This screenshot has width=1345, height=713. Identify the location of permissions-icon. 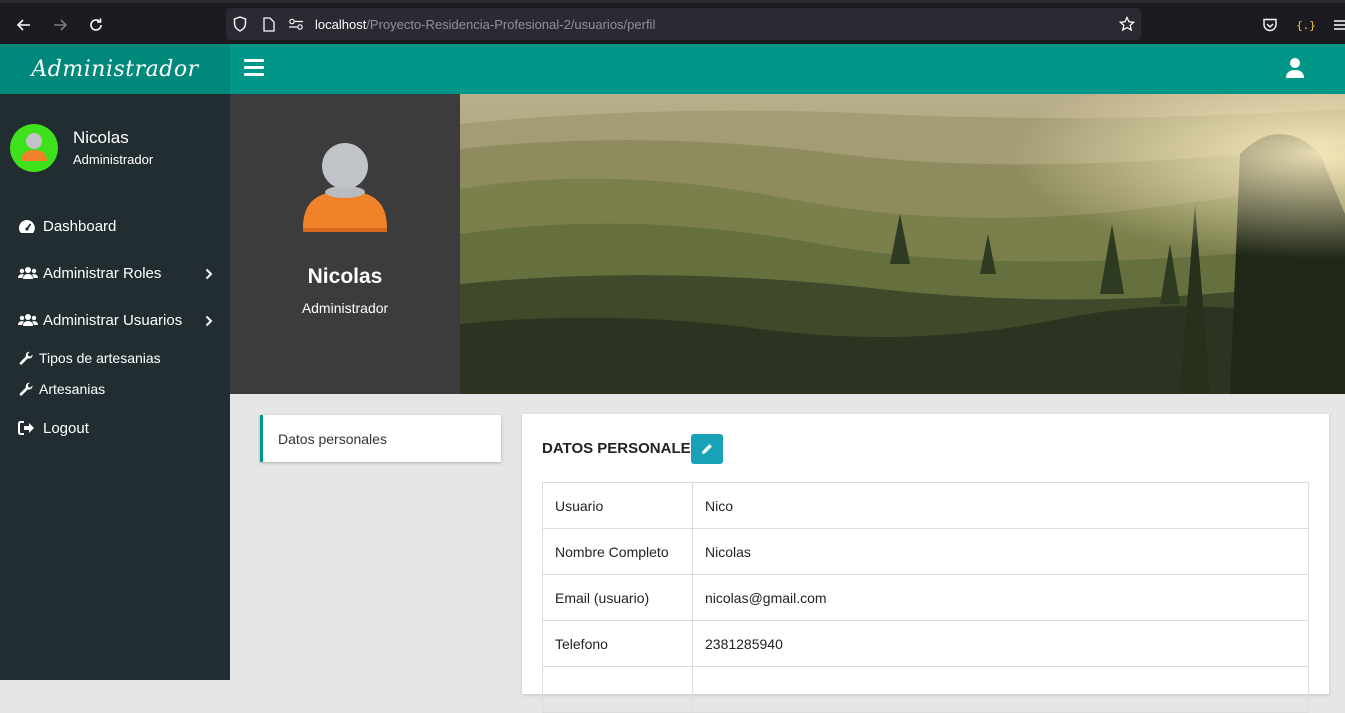
(296, 24).